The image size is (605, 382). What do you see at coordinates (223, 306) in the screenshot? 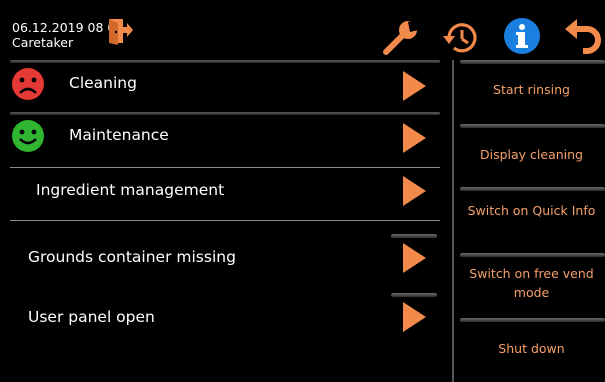
I see `list-item-user-panel: User panel open` at bounding box center [223, 306].